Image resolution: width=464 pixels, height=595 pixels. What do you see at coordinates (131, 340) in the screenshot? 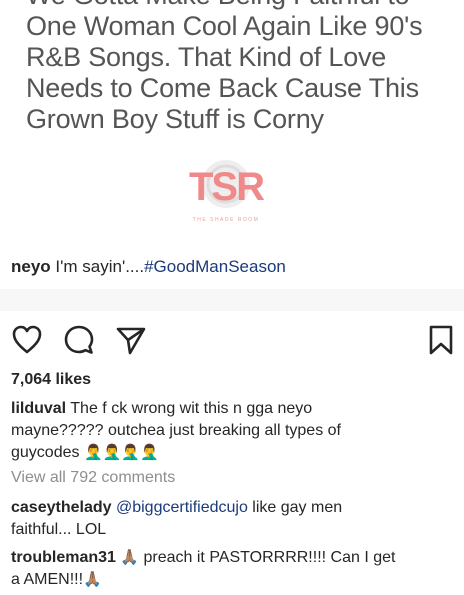
I see `share-icon` at bounding box center [131, 340].